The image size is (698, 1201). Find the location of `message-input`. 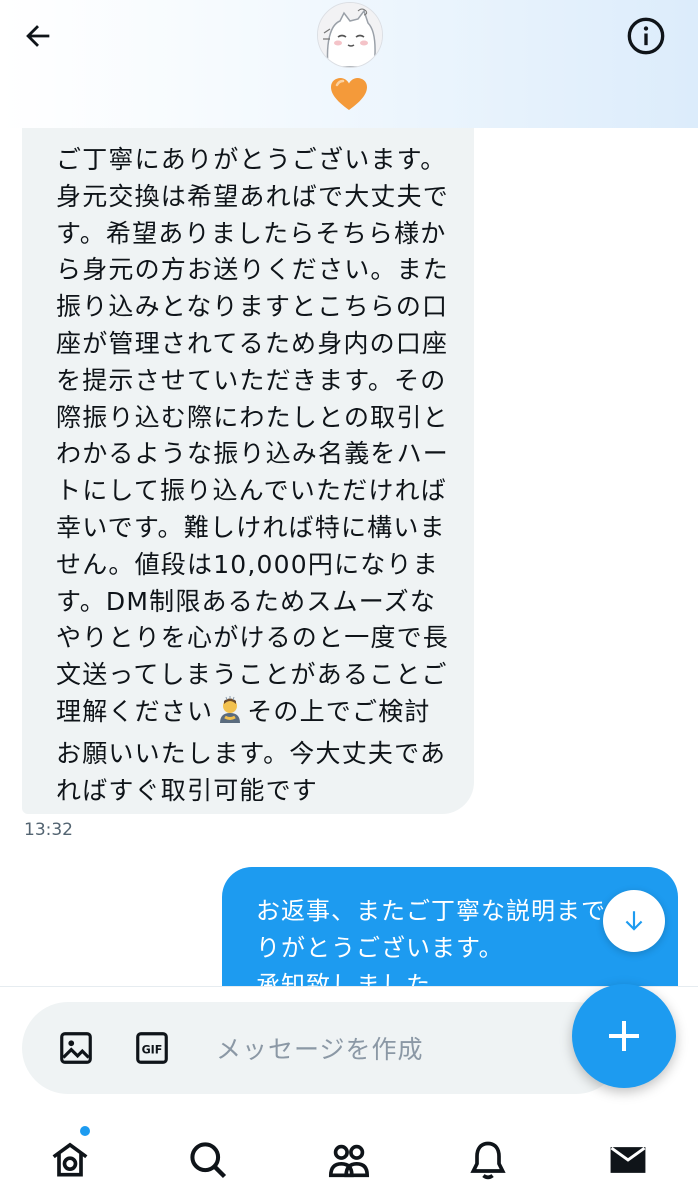

message-input is located at coordinates (386, 1049).